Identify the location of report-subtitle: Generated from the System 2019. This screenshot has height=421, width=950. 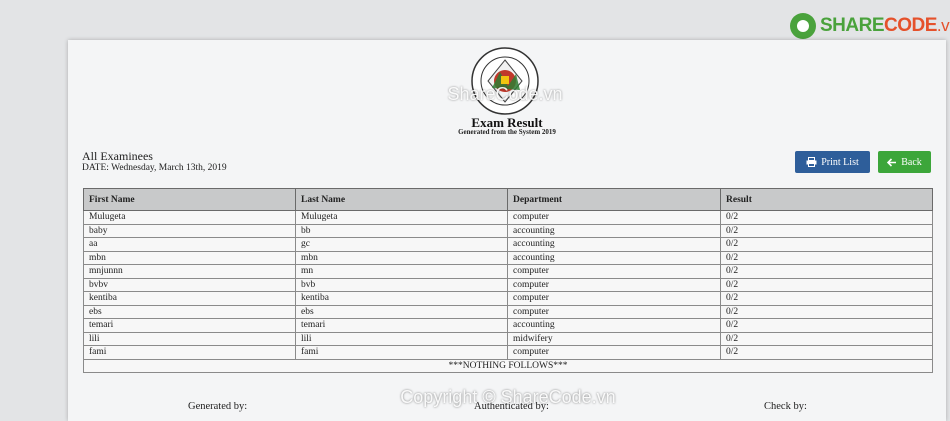
(507, 132).